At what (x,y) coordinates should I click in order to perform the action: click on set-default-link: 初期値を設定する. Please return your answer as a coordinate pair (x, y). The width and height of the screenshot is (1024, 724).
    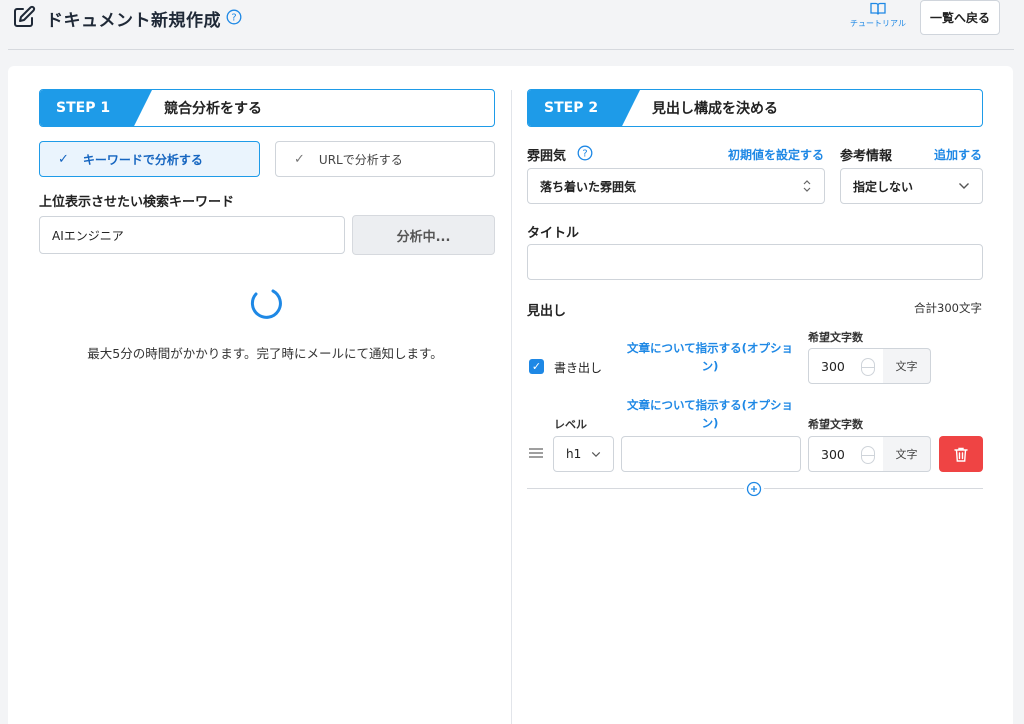
    Looking at the image, I should click on (776, 154).